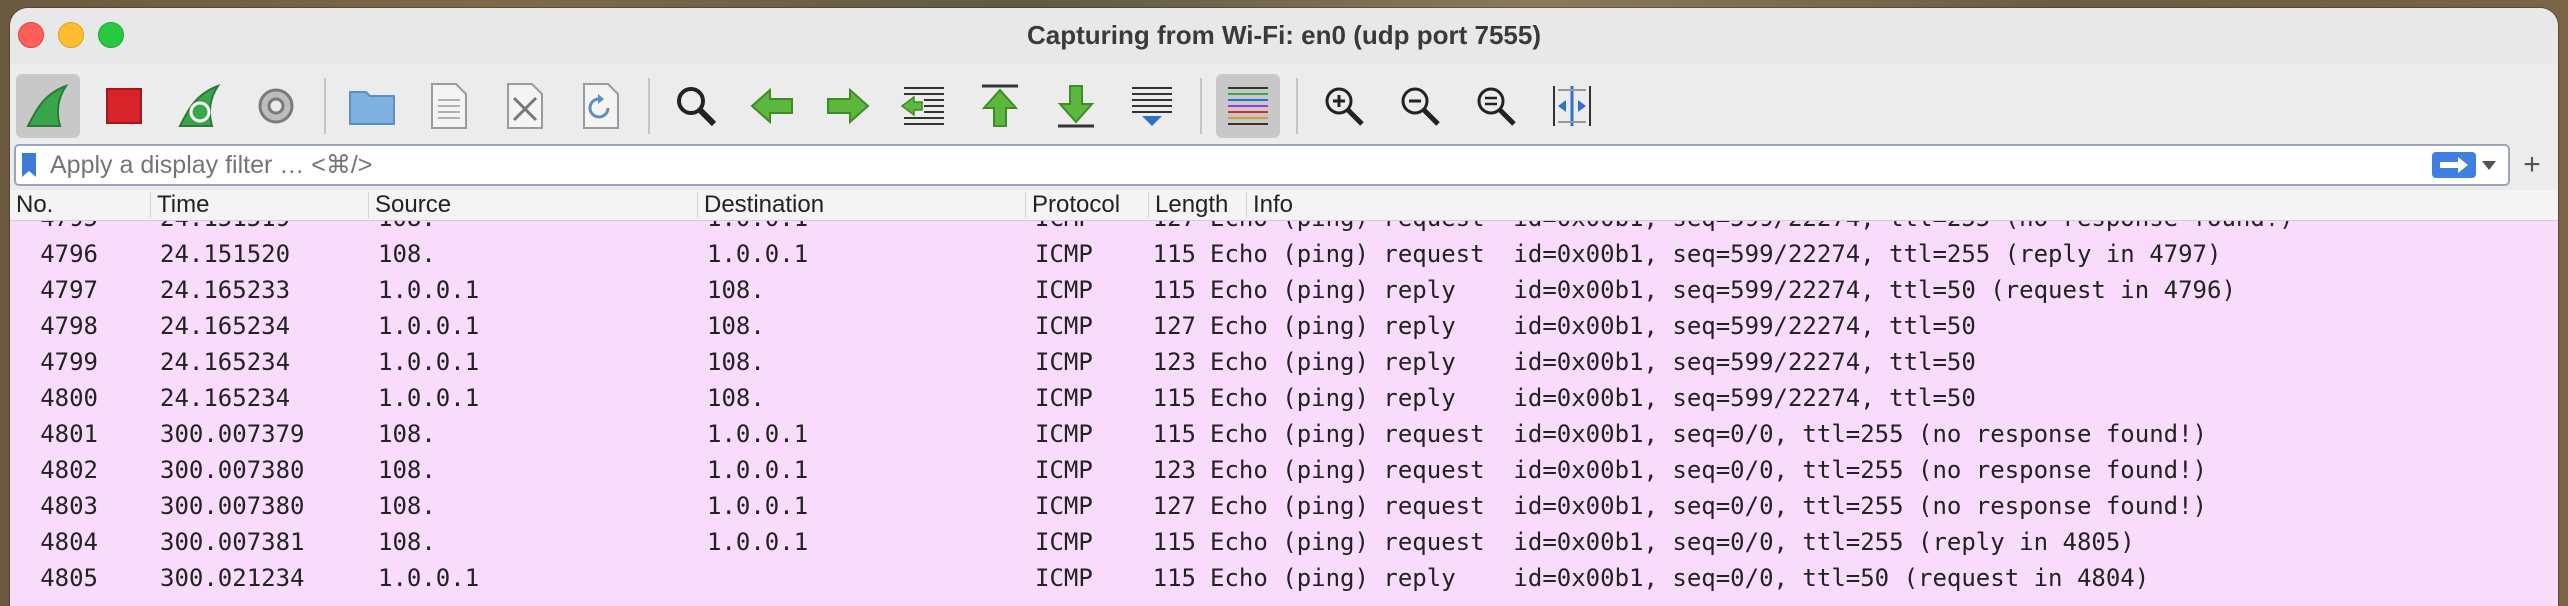 The height and width of the screenshot is (606, 2568). Describe the element at coordinates (232, 434) in the screenshot. I see `packet-time: 300.007379` at that location.